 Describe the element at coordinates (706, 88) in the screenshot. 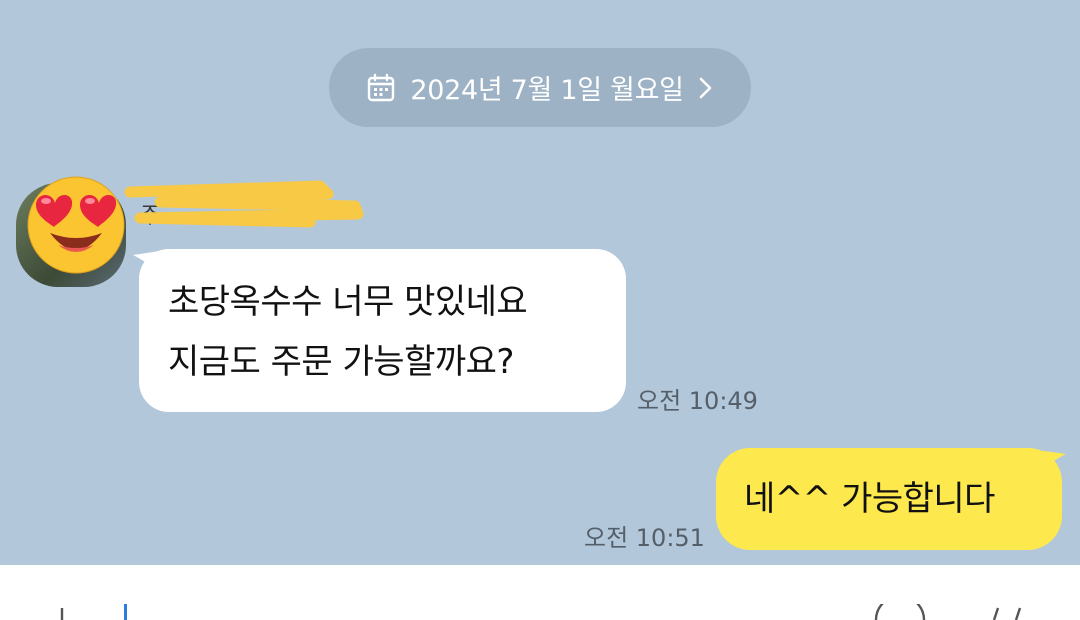

I see `chevron-right-icon` at that location.